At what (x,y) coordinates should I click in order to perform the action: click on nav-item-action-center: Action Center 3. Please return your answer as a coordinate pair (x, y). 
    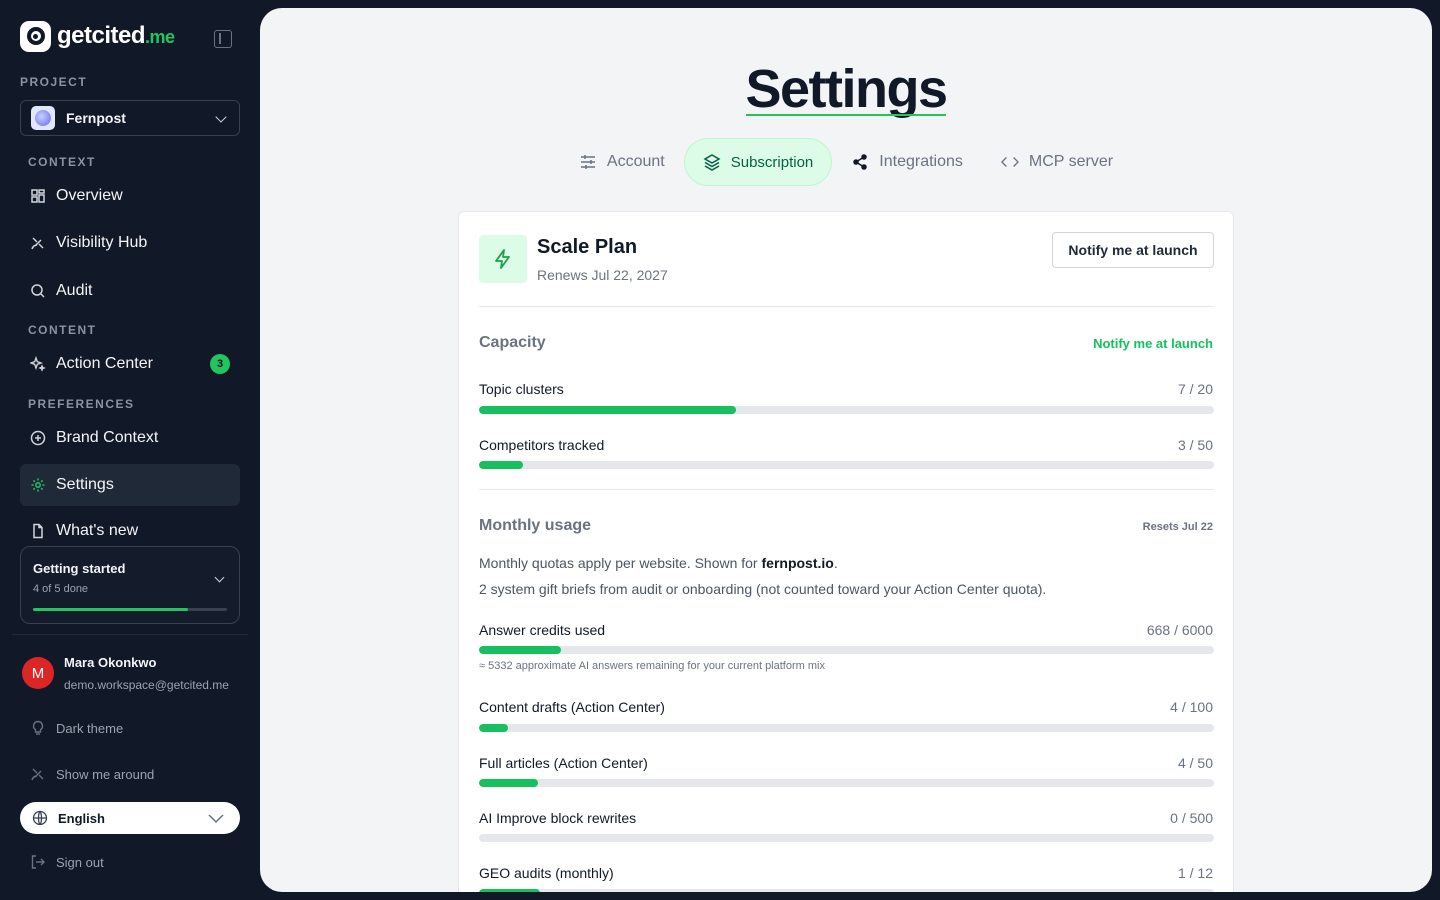
    Looking at the image, I should click on (130, 364).